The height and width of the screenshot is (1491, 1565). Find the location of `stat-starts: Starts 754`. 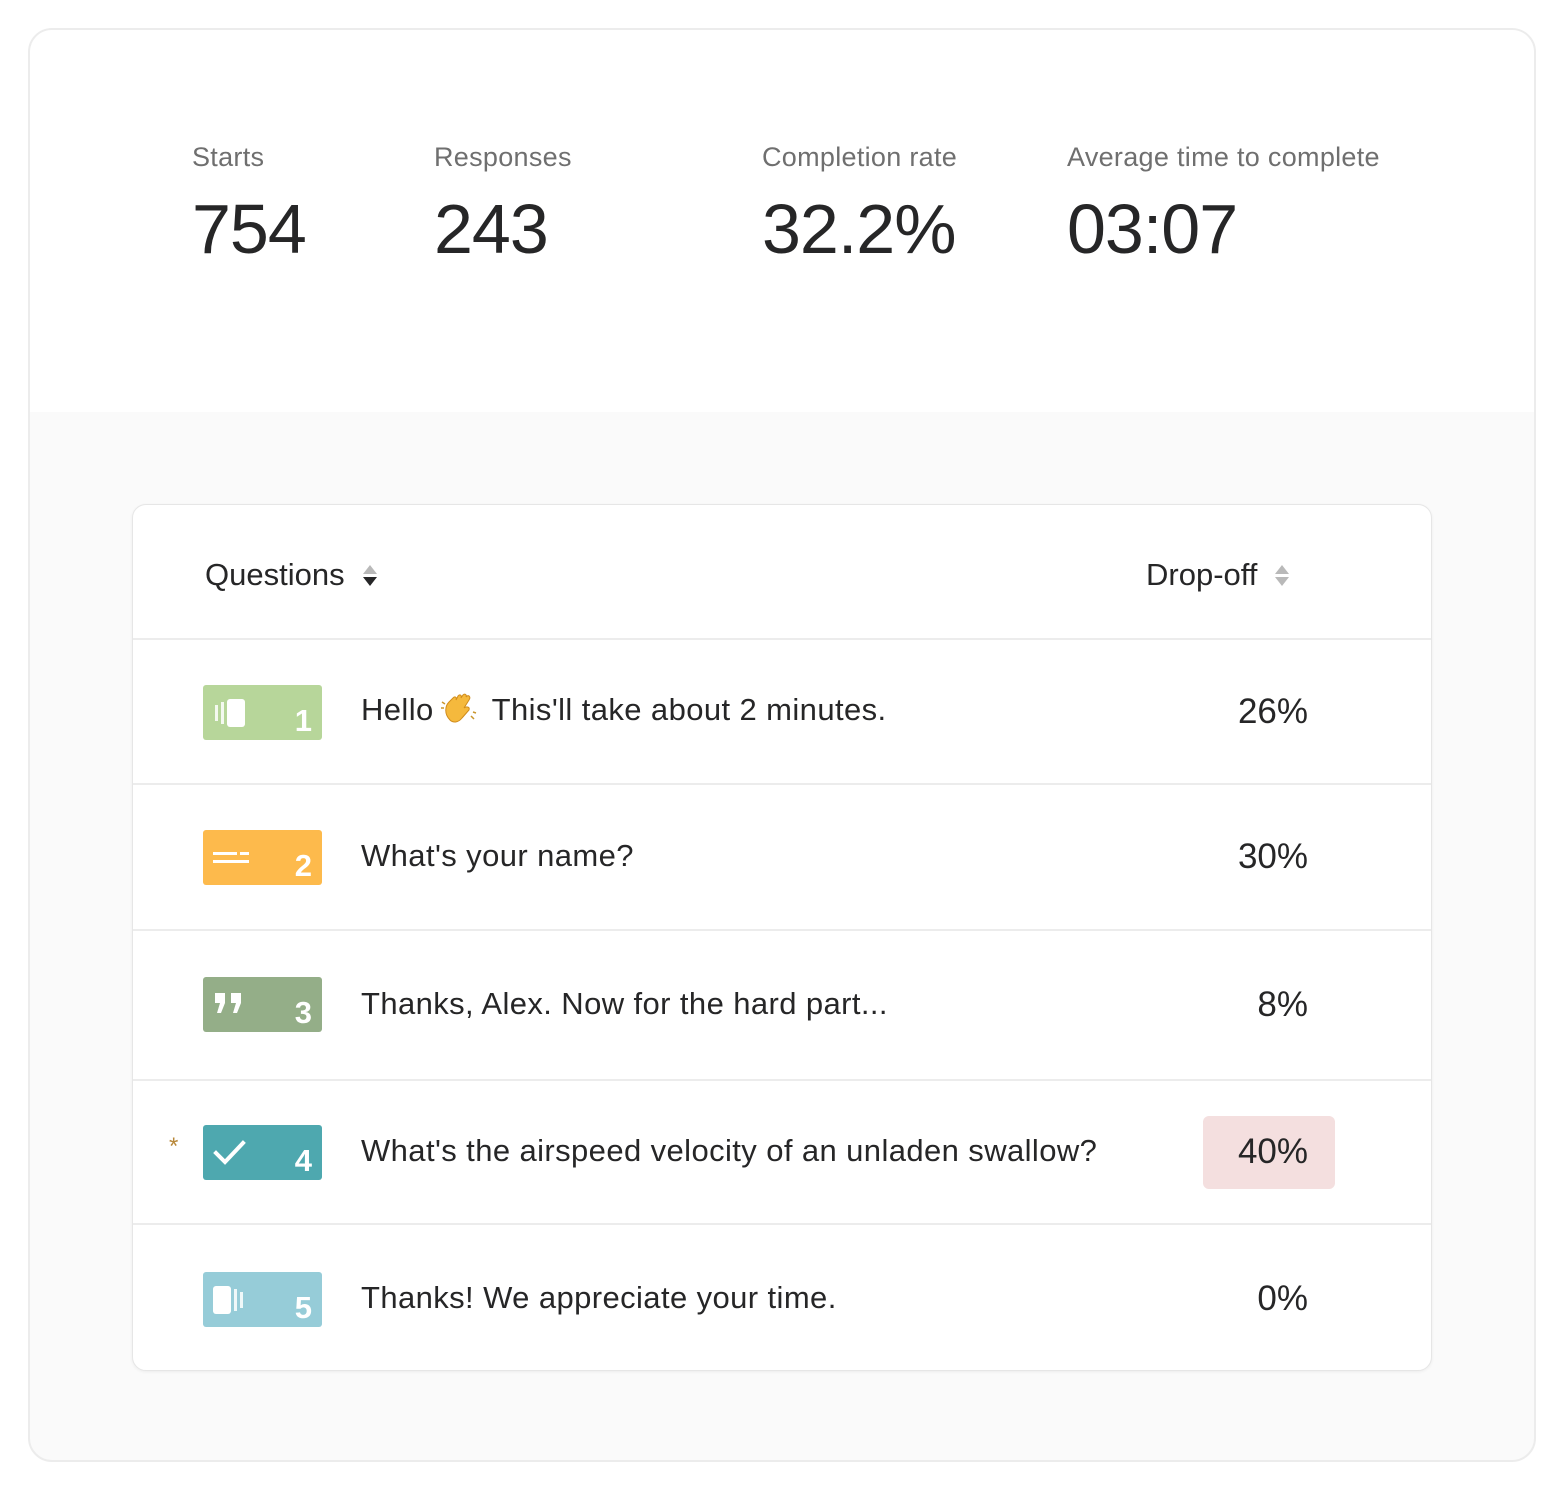

stat-starts: Starts 754 is located at coordinates (249, 205).